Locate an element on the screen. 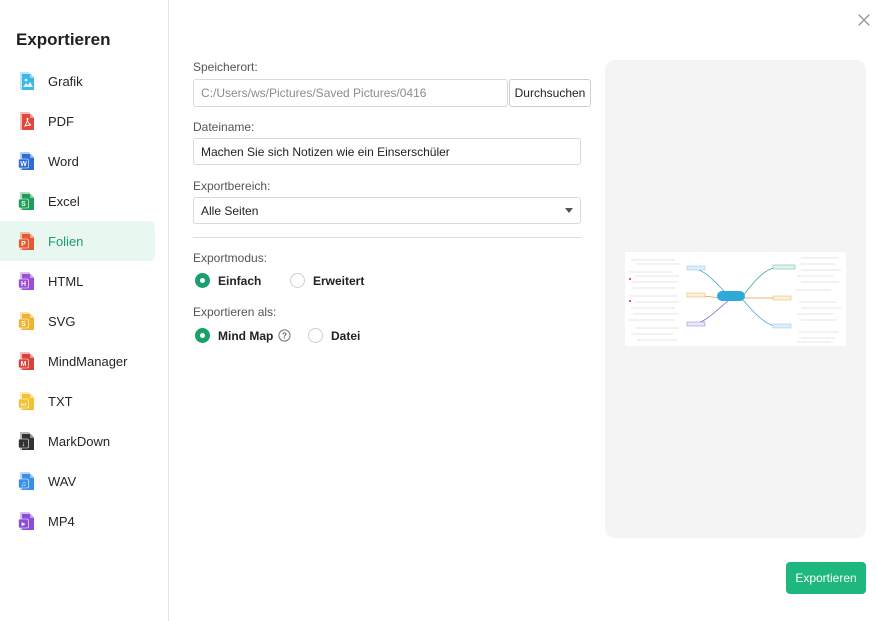 Image resolution: width=877 pixels, height=621 pixels. mode-option-einfach: Einfach is located at coordinates (228, 280).